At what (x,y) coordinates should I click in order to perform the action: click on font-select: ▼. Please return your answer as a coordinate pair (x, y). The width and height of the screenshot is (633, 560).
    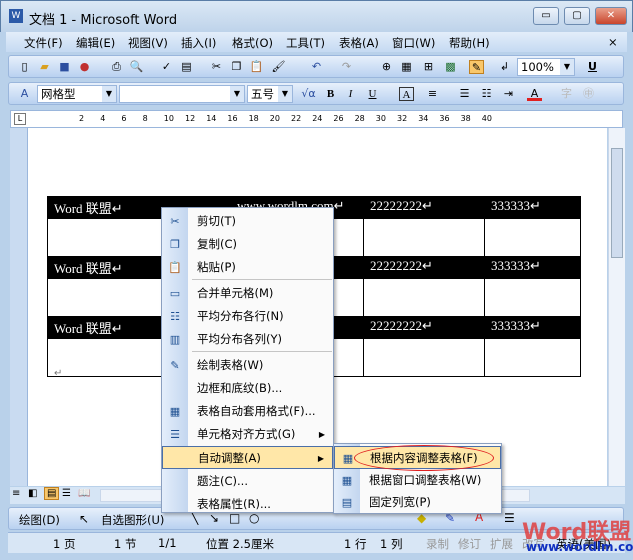
    Looking at the image, I should click on (182, 94).